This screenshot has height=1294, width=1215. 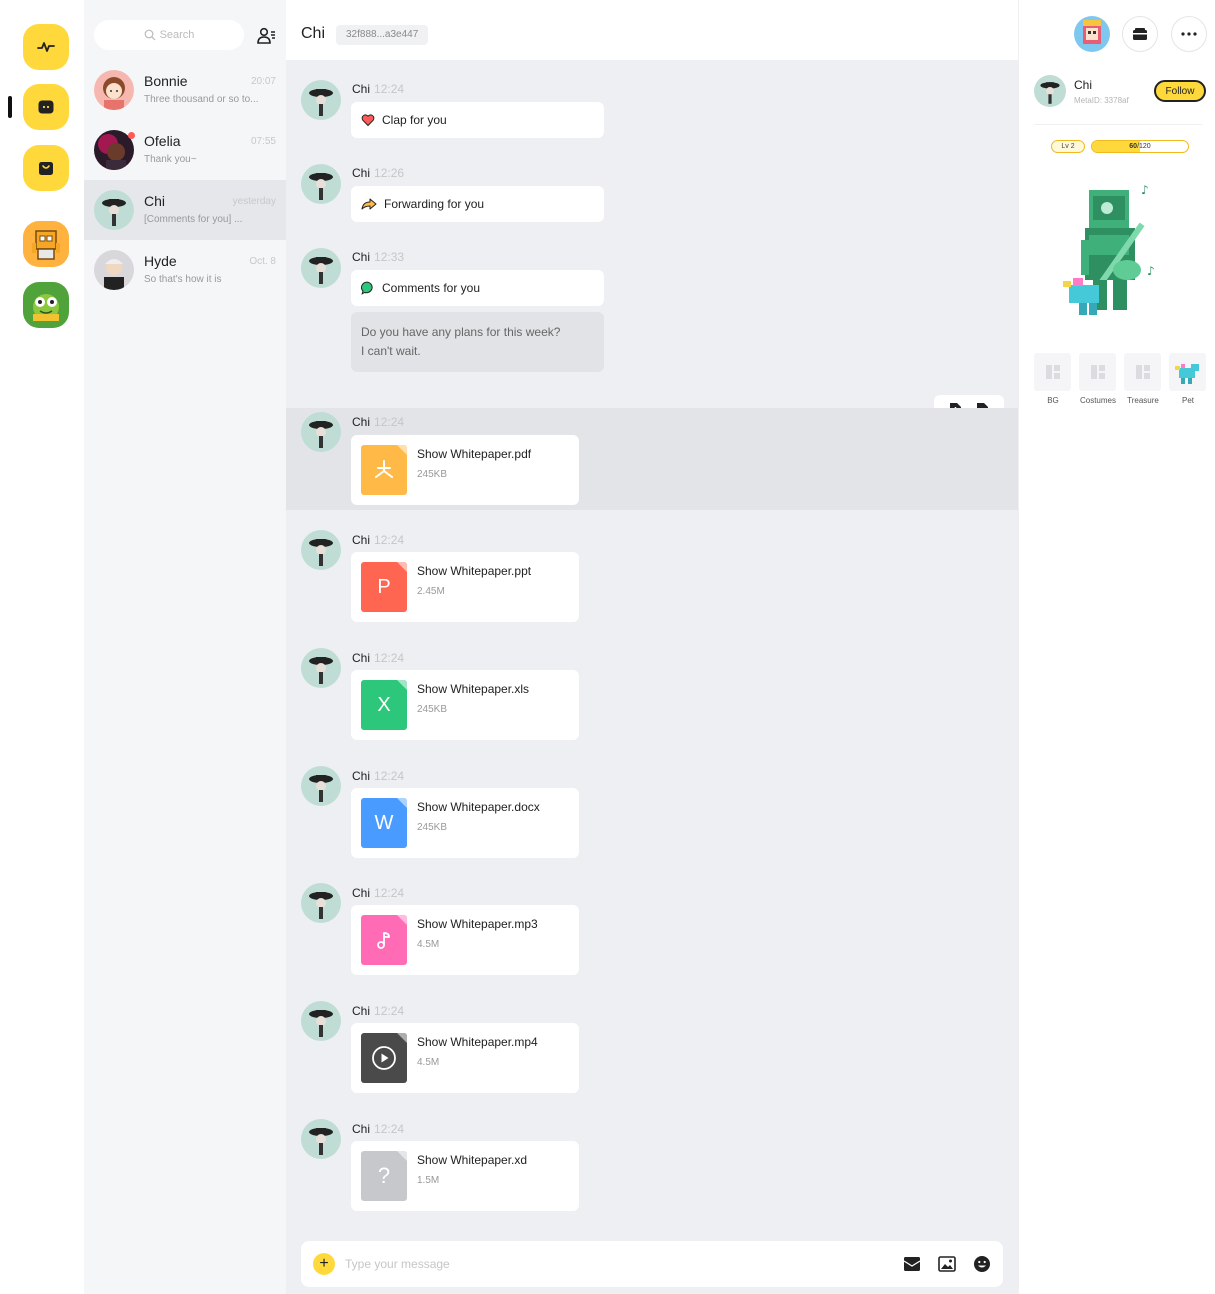 What do you see at coordinates (185, 90) in the screenshot?
I see `conversation-item: Bonnie Three thousand or so to... 20:07` at bounding box center [185, 90].